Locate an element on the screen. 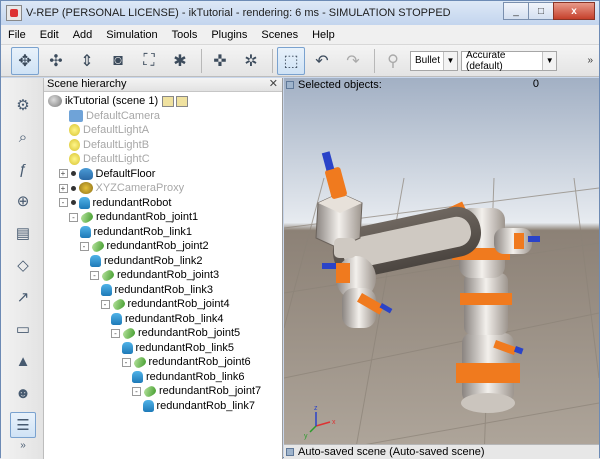 This screenshot has width=600, height=459. robot-gripper is located at coordinates (339, 204).